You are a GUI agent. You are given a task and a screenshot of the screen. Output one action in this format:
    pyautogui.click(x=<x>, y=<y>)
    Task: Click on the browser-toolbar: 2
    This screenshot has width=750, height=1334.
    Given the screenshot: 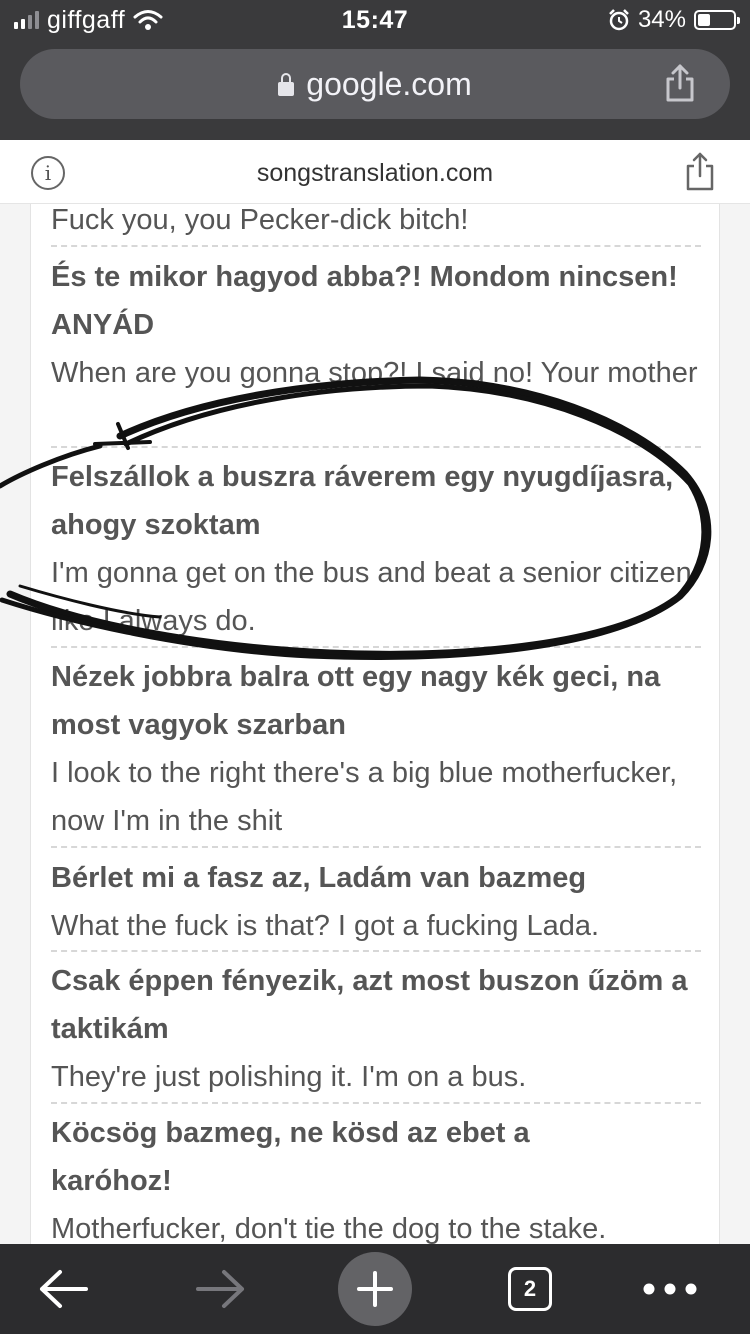 What is the action you would take?
    pyautogui.click(x=375, y=1289)
    